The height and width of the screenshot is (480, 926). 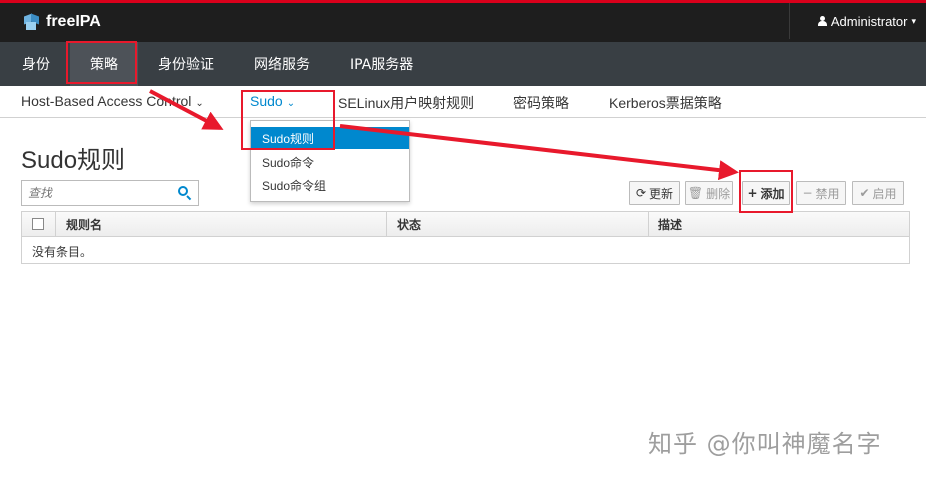 I want to click on search-icon, so click(x=185, y=193).